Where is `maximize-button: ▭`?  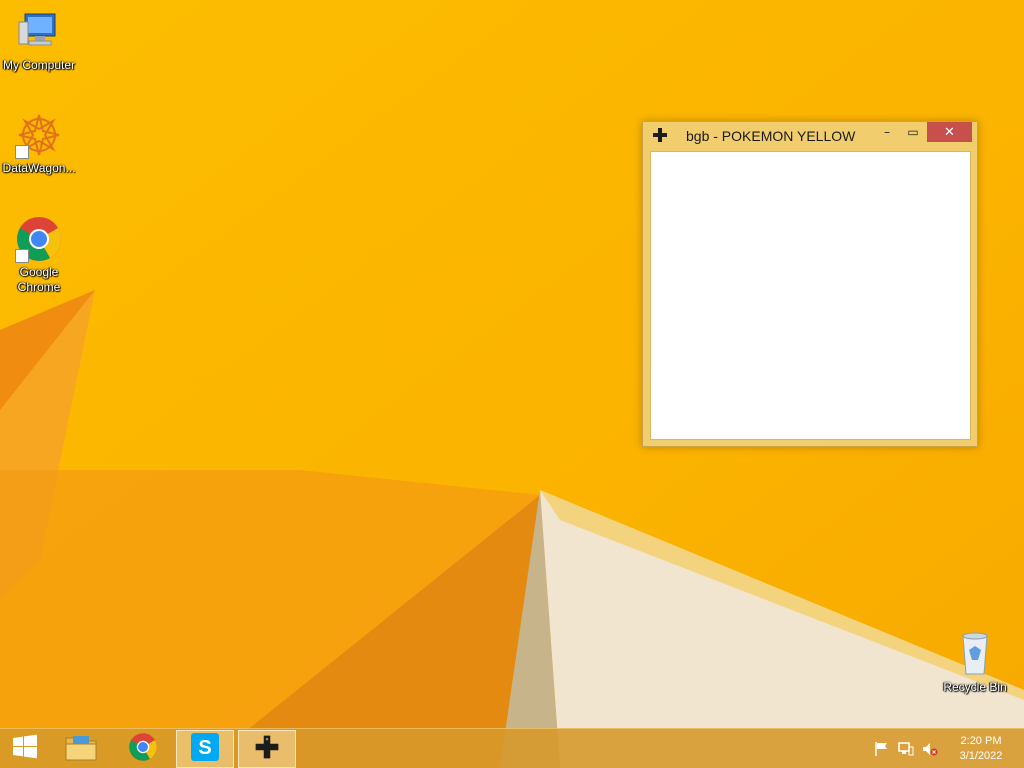
maximize-button: ▭ is located at coordinates (913, 132).